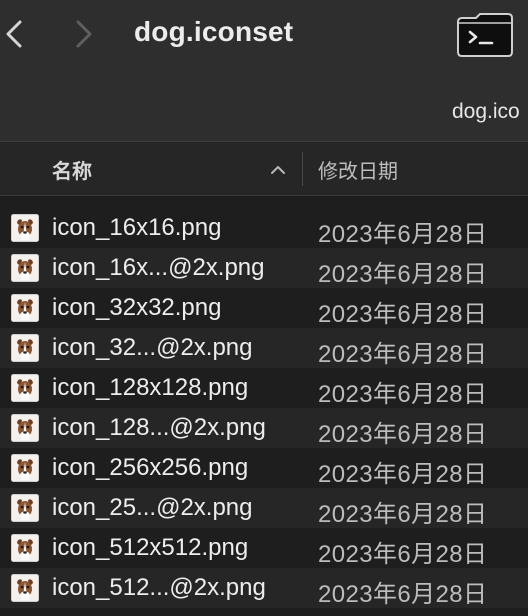  Describe the element at coordinates (264, 548) in the screenshot. I see `file-row: icon_512x512.png 2023年6月28日` at that location.